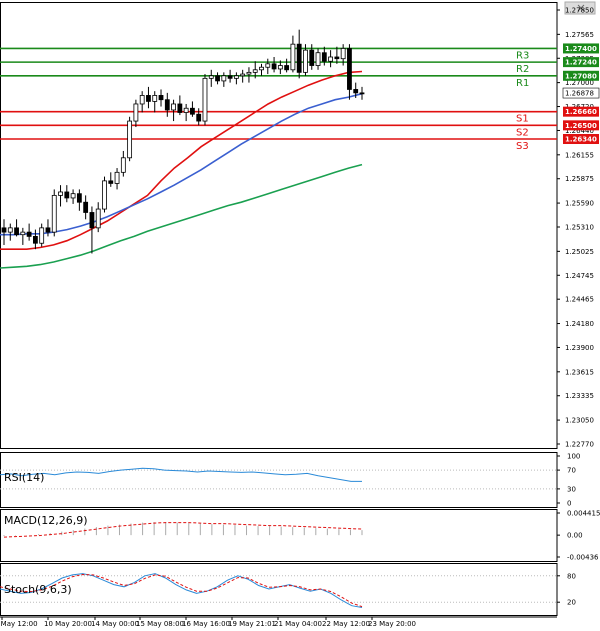  Describe the element at coordinates (579, 348) in the screenshot. I see `price-tick-label: 1.23900` at that location.